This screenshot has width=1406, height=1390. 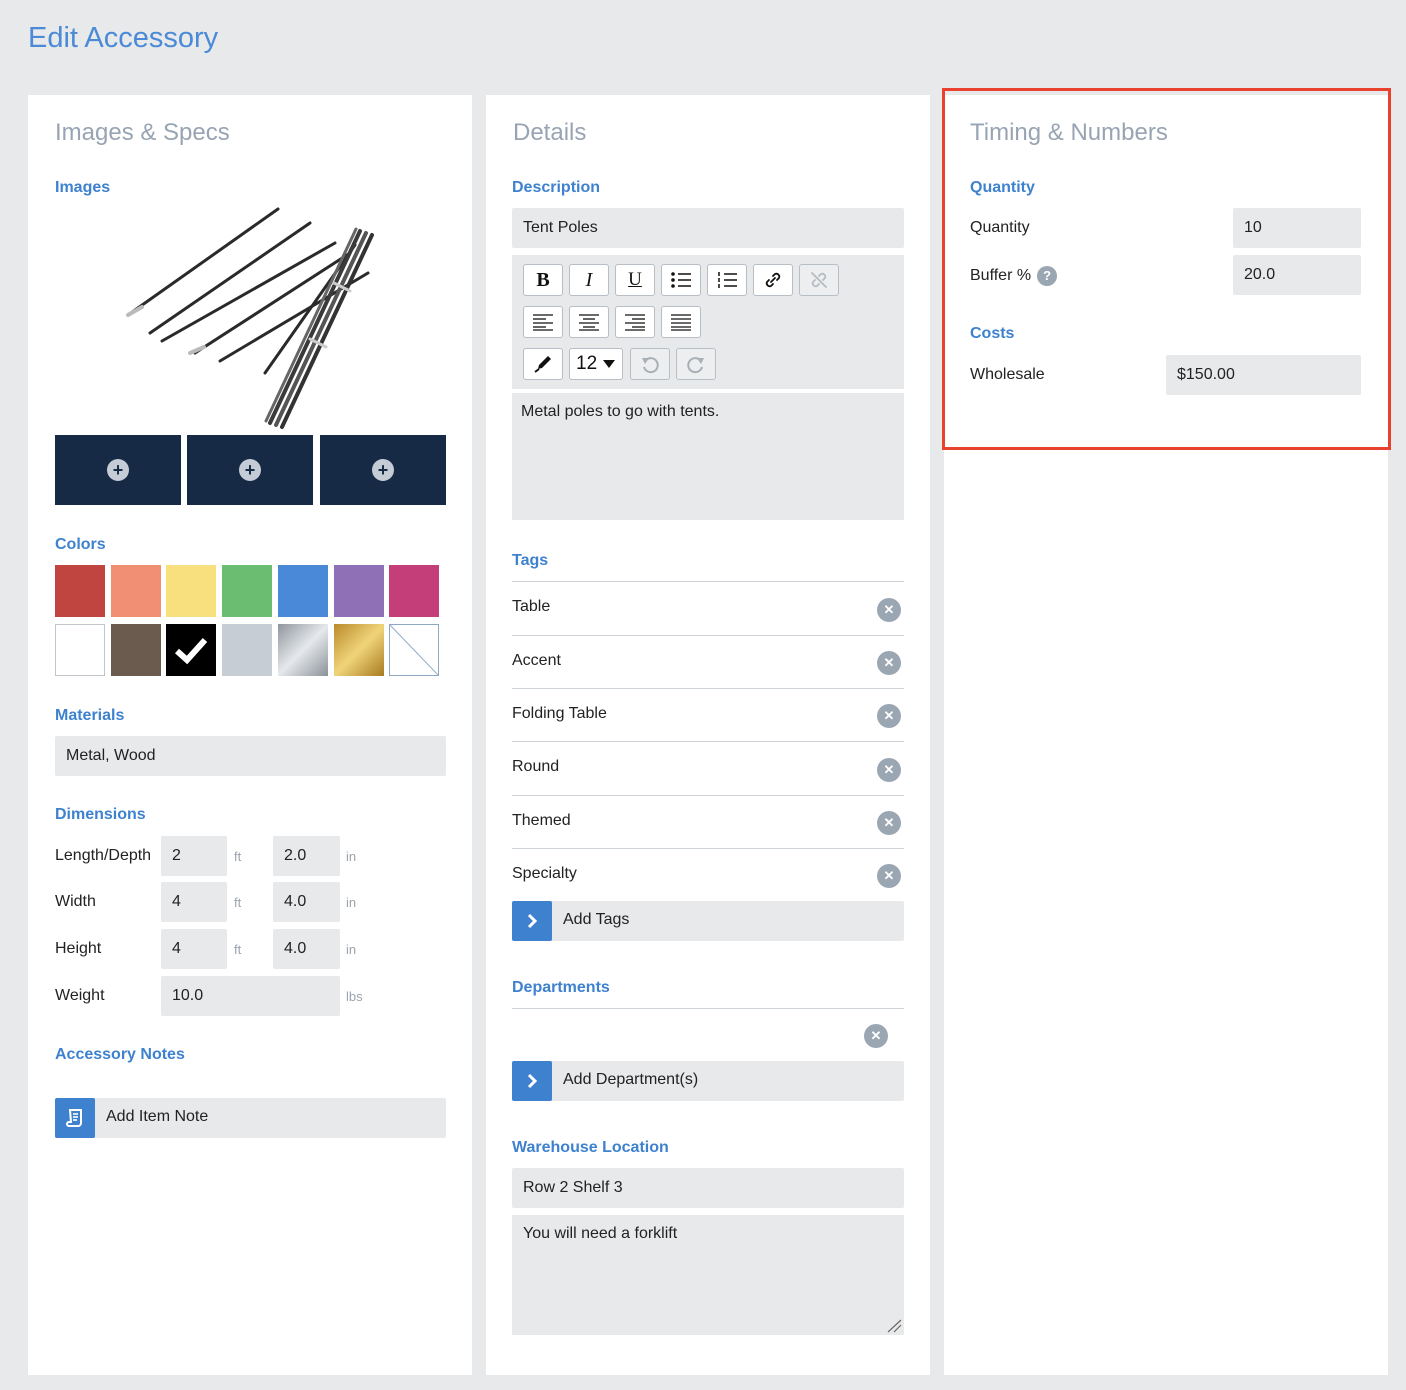 I want to click on tag-label: Folding Table, so click(x=559, y=713).